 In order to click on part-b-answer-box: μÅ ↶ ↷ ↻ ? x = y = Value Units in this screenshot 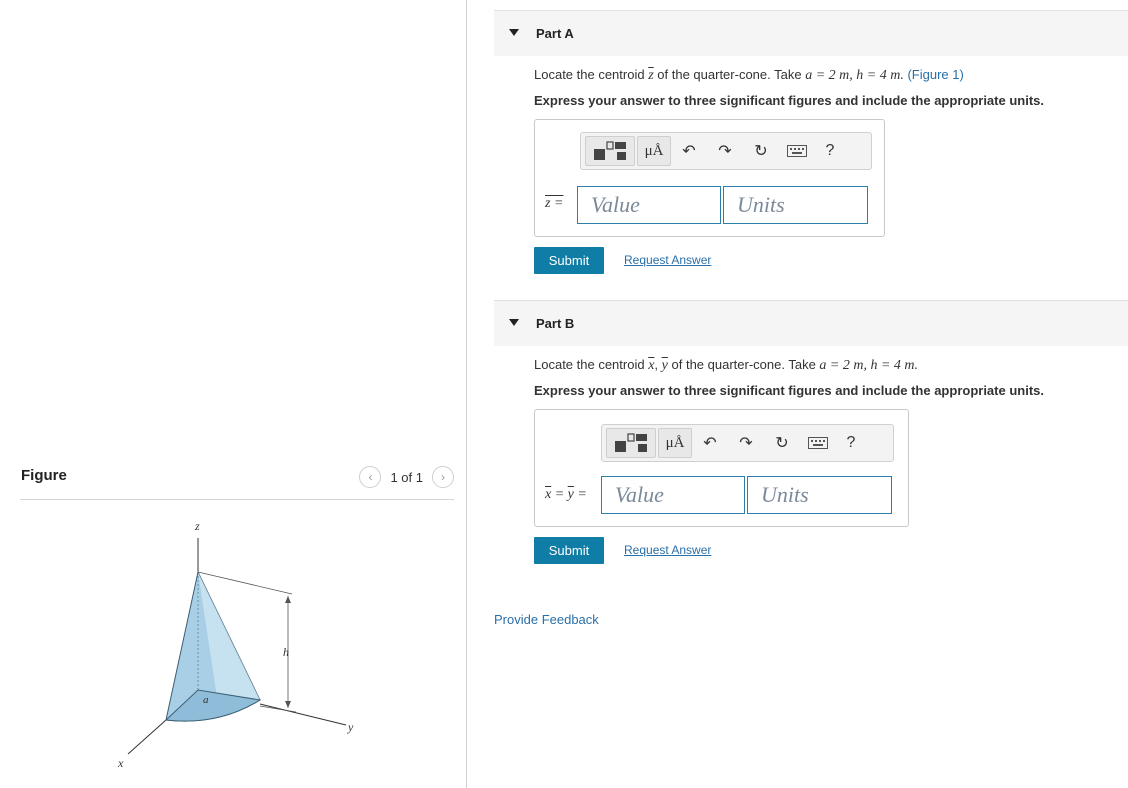, I will do `click(721, 468)`.